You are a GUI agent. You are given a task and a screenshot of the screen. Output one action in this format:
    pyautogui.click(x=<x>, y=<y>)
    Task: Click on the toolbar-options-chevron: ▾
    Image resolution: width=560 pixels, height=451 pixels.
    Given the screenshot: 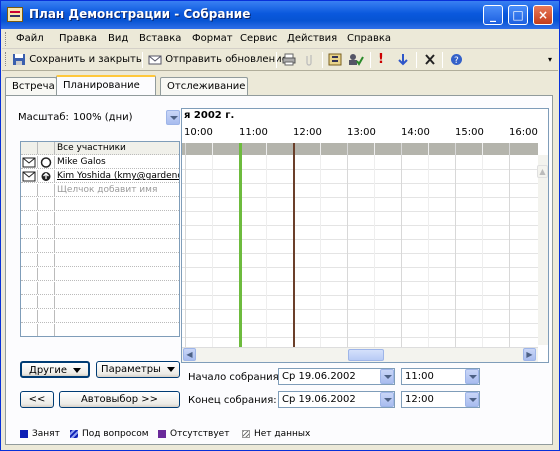 What is the action you would take?
    pyautogui.click(x=550, y=60)
    